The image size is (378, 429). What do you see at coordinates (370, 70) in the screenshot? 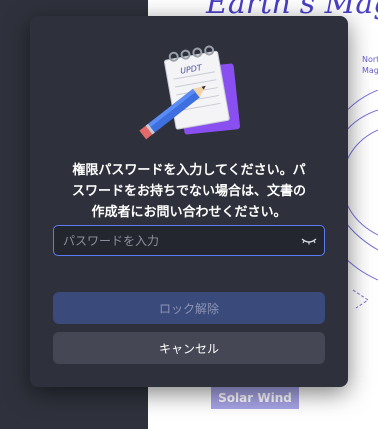
I see `document-side-label: Mag` at bounding box center [370, 70].